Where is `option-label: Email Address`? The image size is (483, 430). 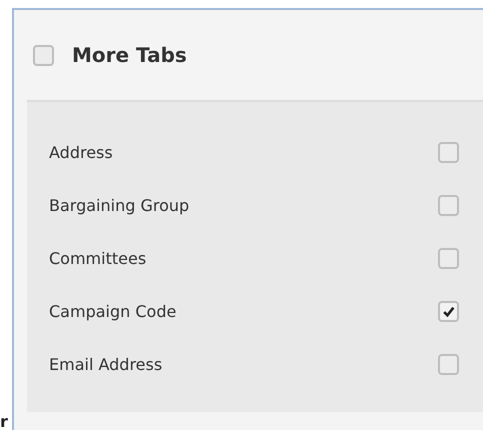
option-label: Email Address is located at coordinates (105, 364).